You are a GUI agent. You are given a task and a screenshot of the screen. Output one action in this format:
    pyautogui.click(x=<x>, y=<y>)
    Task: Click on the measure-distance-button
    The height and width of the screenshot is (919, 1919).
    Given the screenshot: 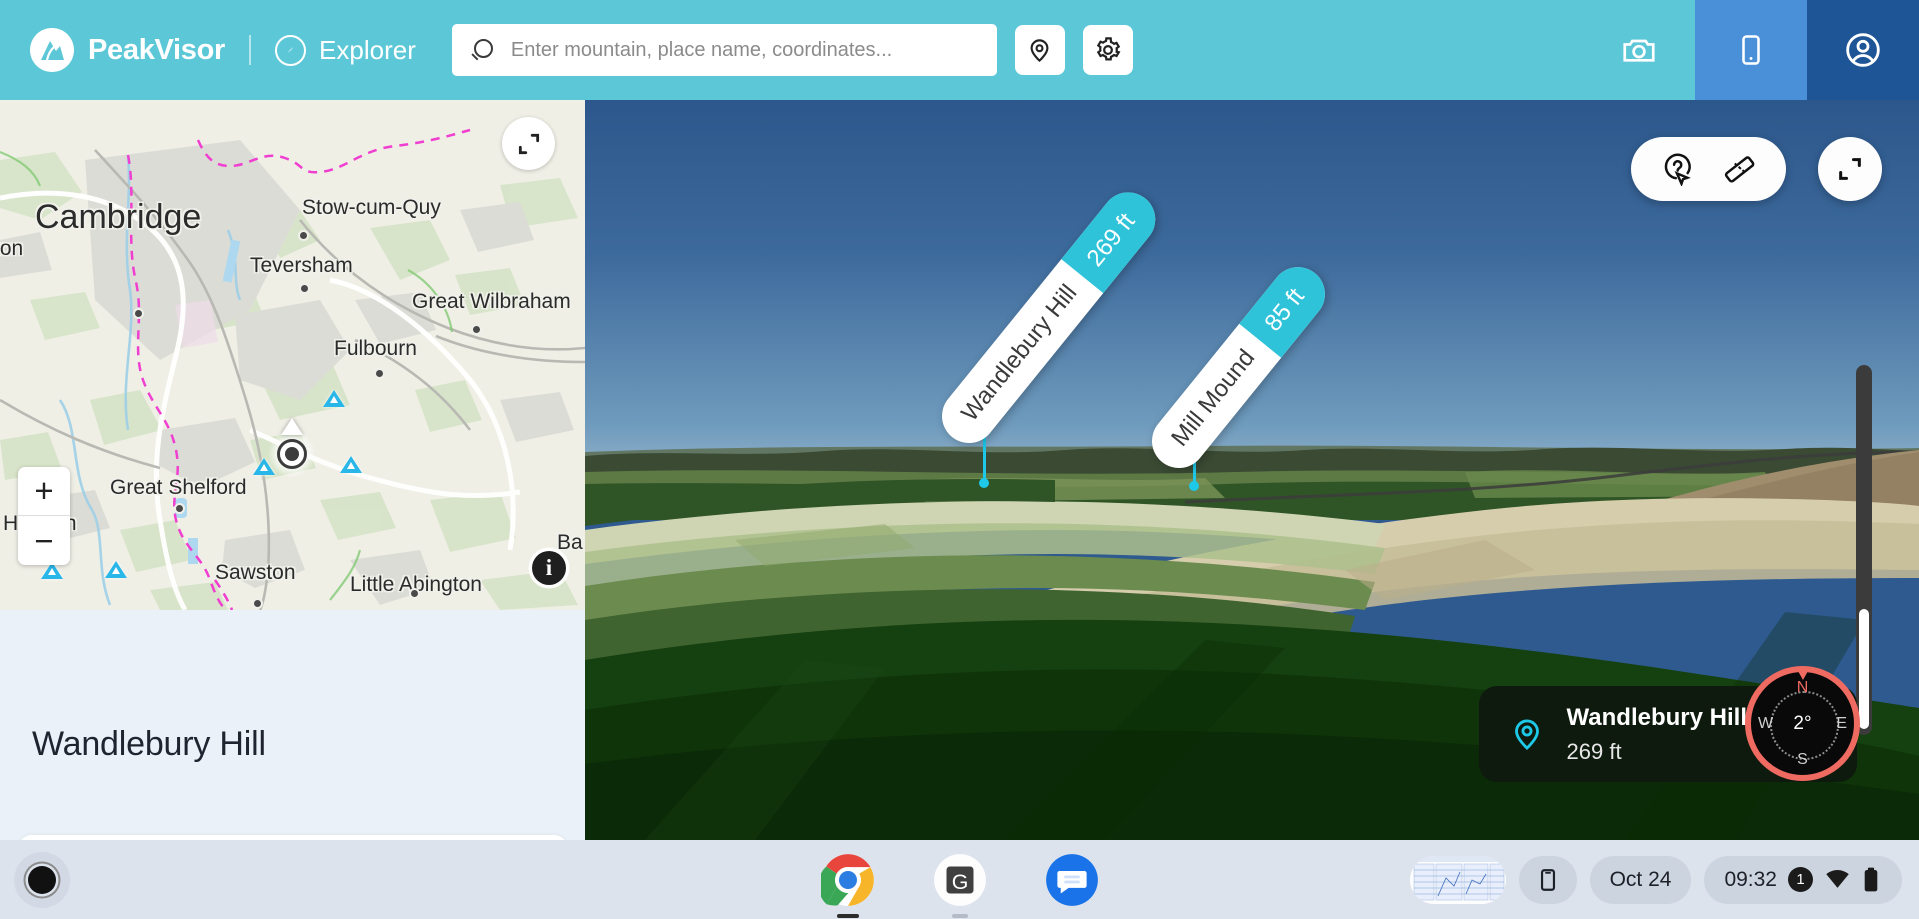 What is the action you would take?
    pyautogui.click(x=1739, y=169)
    